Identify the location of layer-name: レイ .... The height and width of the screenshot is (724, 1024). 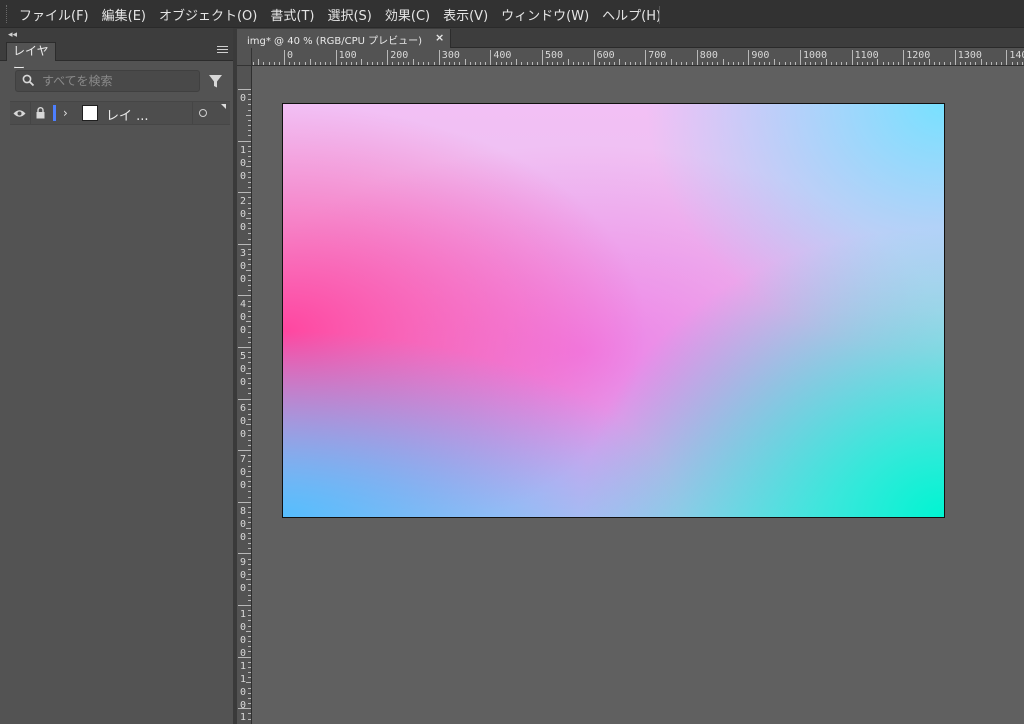
(127, 114).